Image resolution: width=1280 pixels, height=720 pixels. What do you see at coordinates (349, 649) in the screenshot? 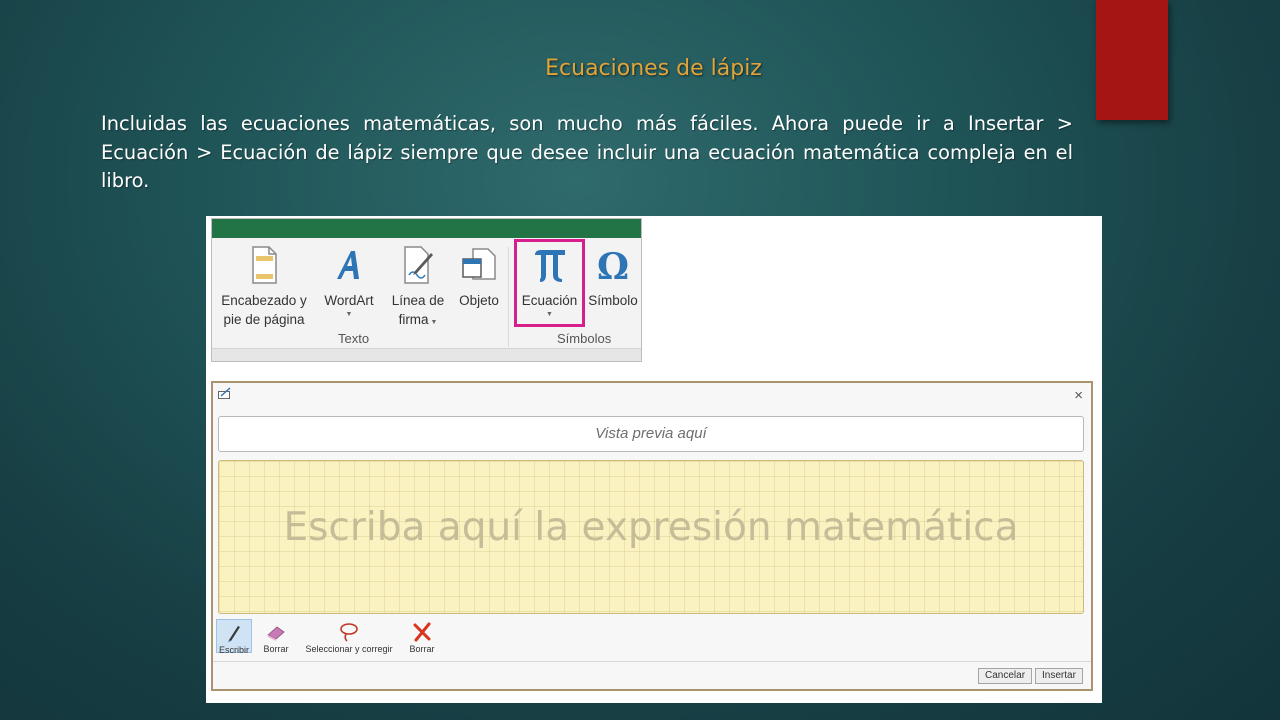
I see `select-correct-tool-label: Seleccionar y corregir` at bounding box center [349, 649].